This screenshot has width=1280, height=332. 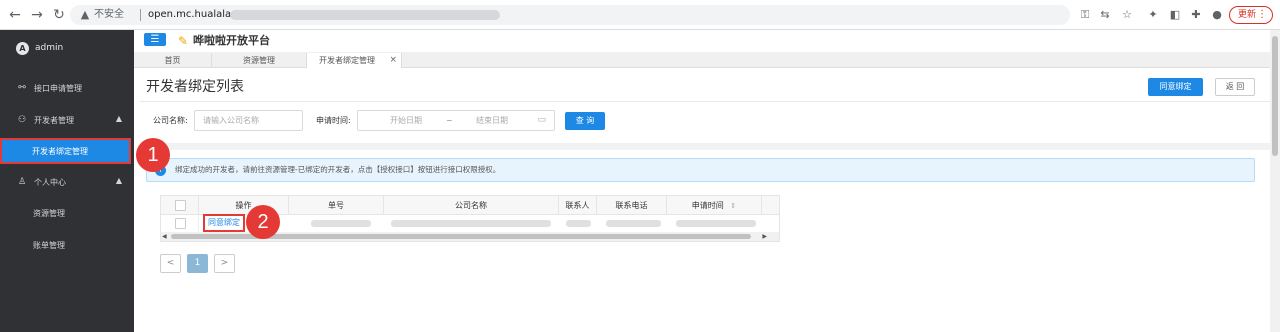 What do you see at coordinates (22, 88) in the screenshot?
I see `link-icon: ⚯` at bounding box center [22, 88].